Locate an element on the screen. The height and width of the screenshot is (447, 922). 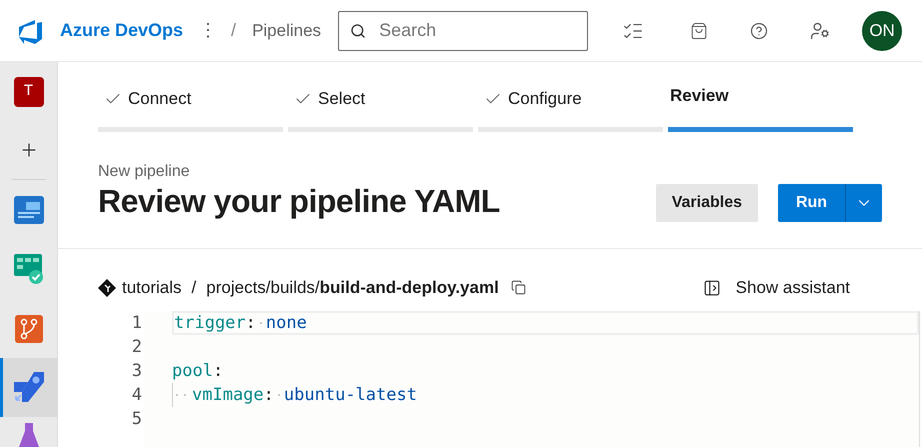
variables-button: Variables is located at coordinates (707, 203).